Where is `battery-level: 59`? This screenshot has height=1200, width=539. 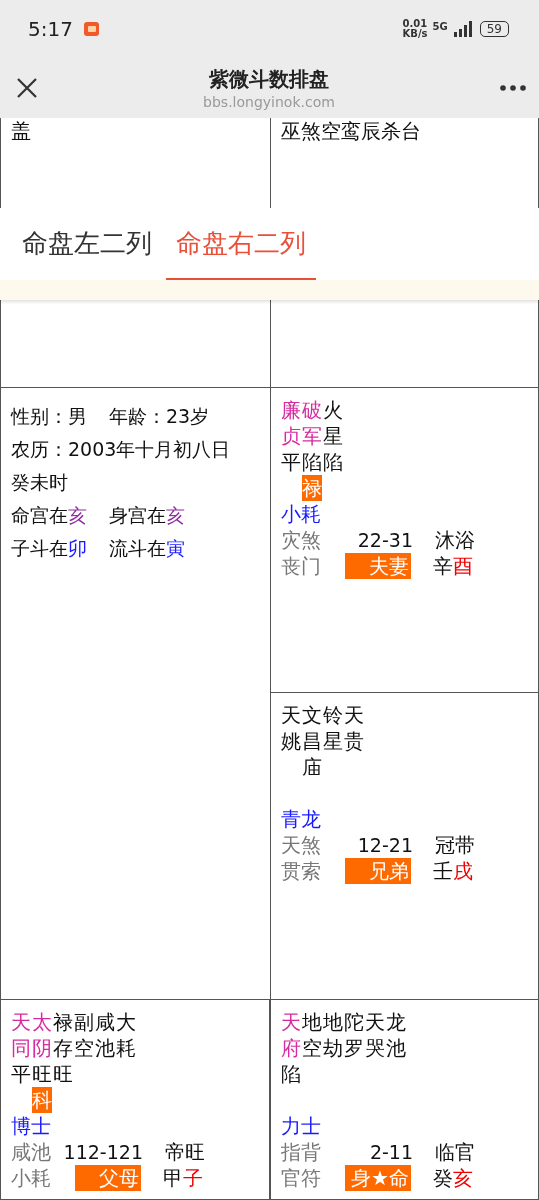
battery-level: 59 is located at coordinates (494, 29).